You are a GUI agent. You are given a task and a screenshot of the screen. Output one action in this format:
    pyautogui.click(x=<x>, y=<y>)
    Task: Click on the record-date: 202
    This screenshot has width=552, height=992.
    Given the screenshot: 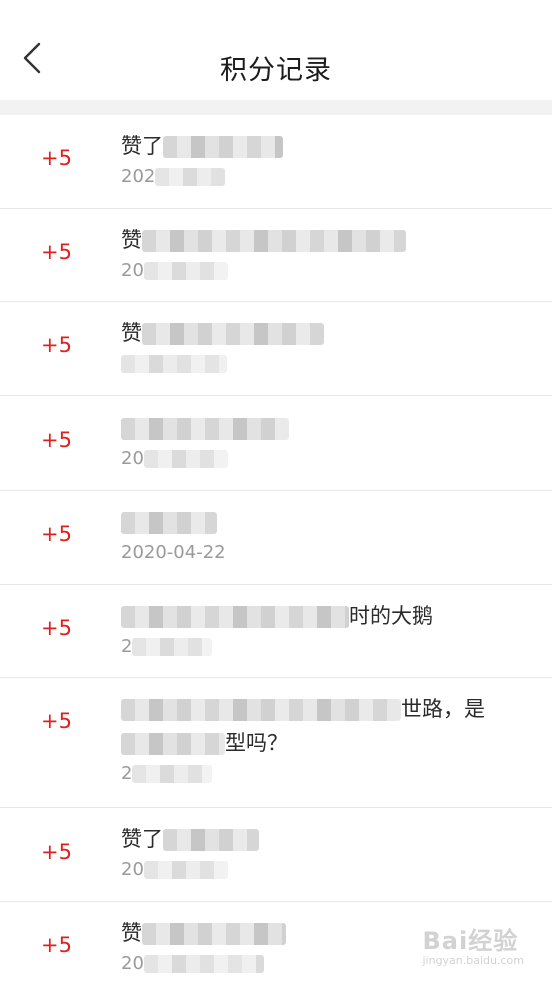 What is the action you would take?
    pyautogui.click(x=138, y=176)
    